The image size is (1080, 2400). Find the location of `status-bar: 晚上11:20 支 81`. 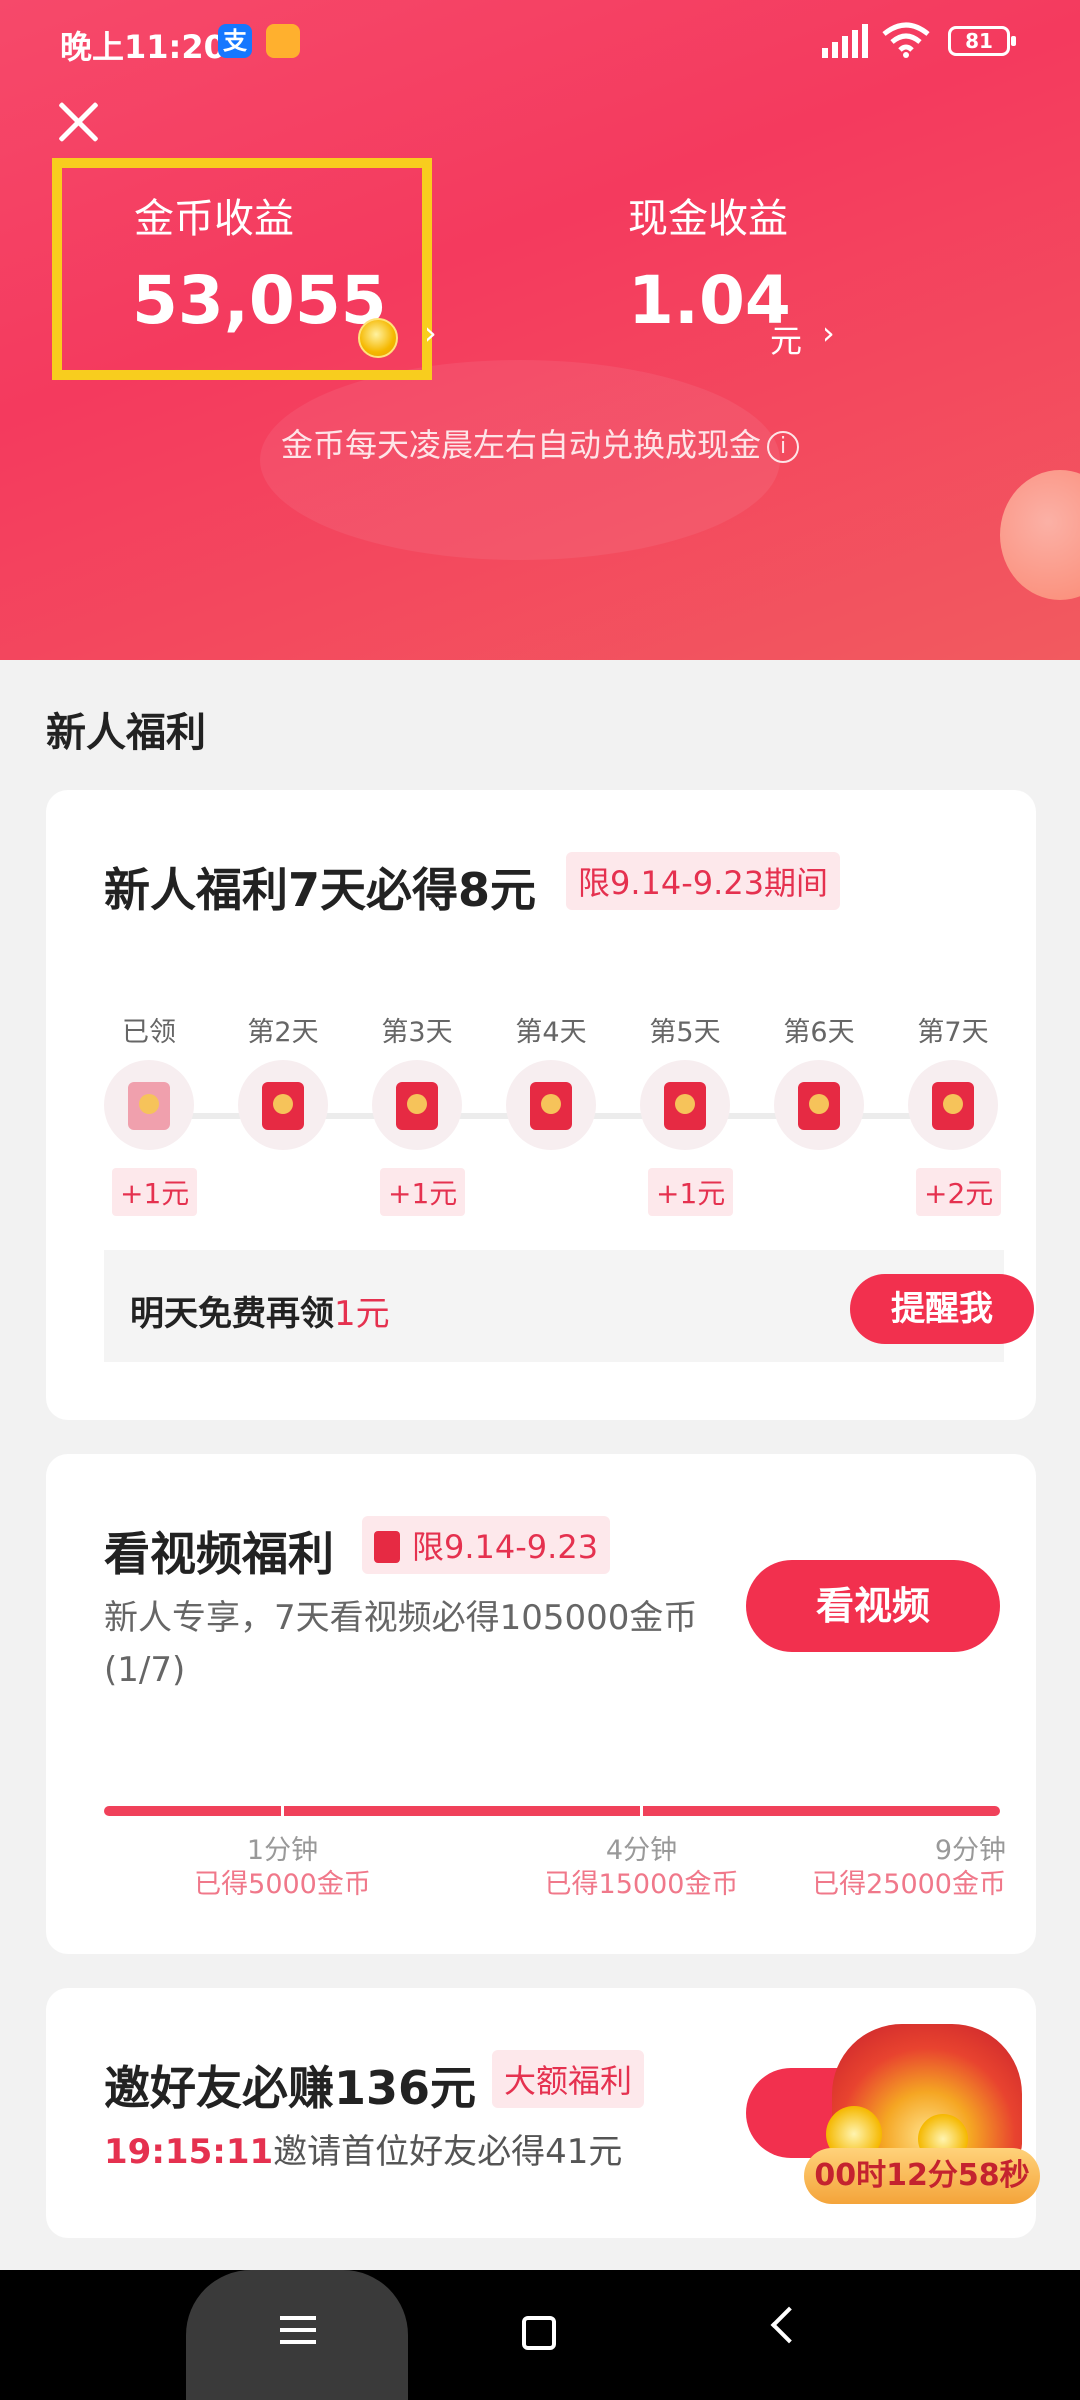

status-bar: 晚上11:20 支 81 is located at coordinates (540, 40).